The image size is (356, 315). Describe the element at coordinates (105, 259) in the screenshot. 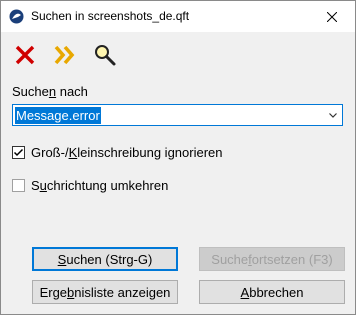

I see `search-button: Suchen (Strg-G)` at that location.